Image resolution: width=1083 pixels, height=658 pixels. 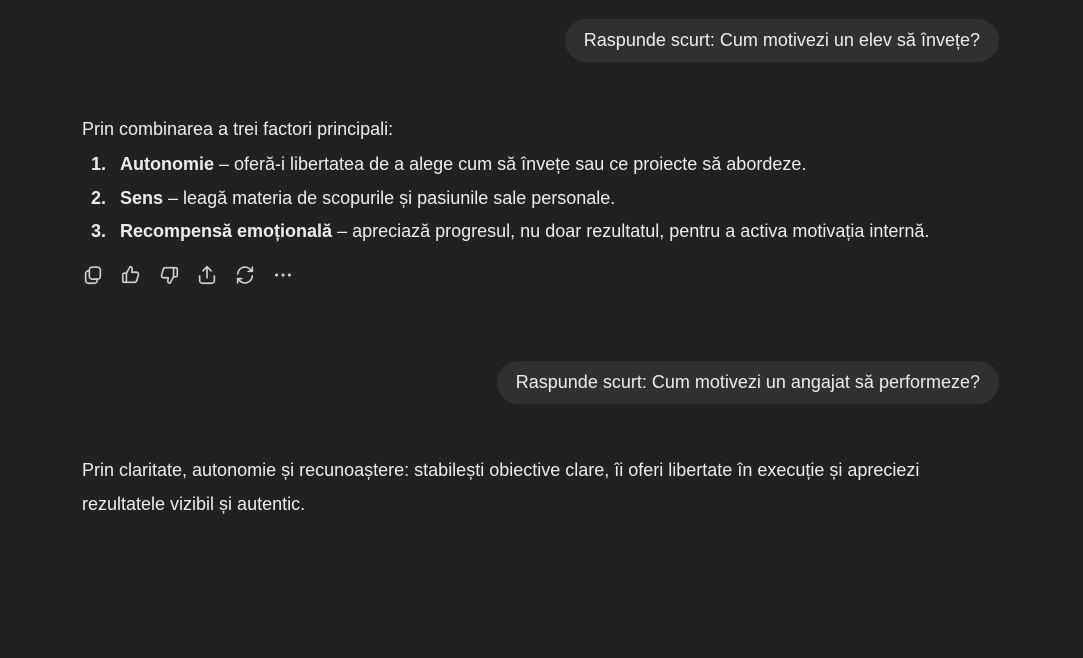 I want to click on list-number: 1., so click(x=99, y=164).